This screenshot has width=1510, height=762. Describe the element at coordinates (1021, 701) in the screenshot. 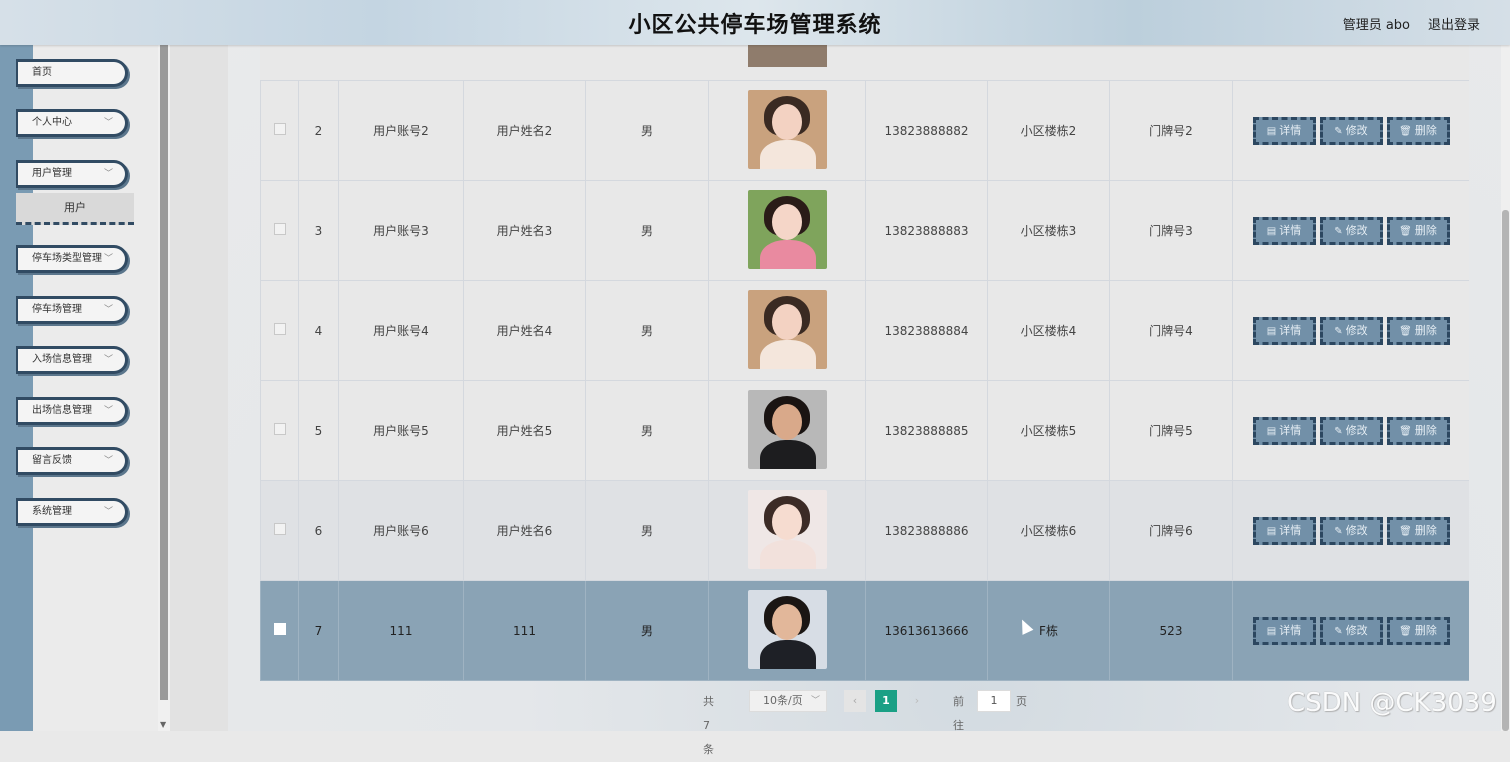

I see `page-unit-label: 页` at that location.